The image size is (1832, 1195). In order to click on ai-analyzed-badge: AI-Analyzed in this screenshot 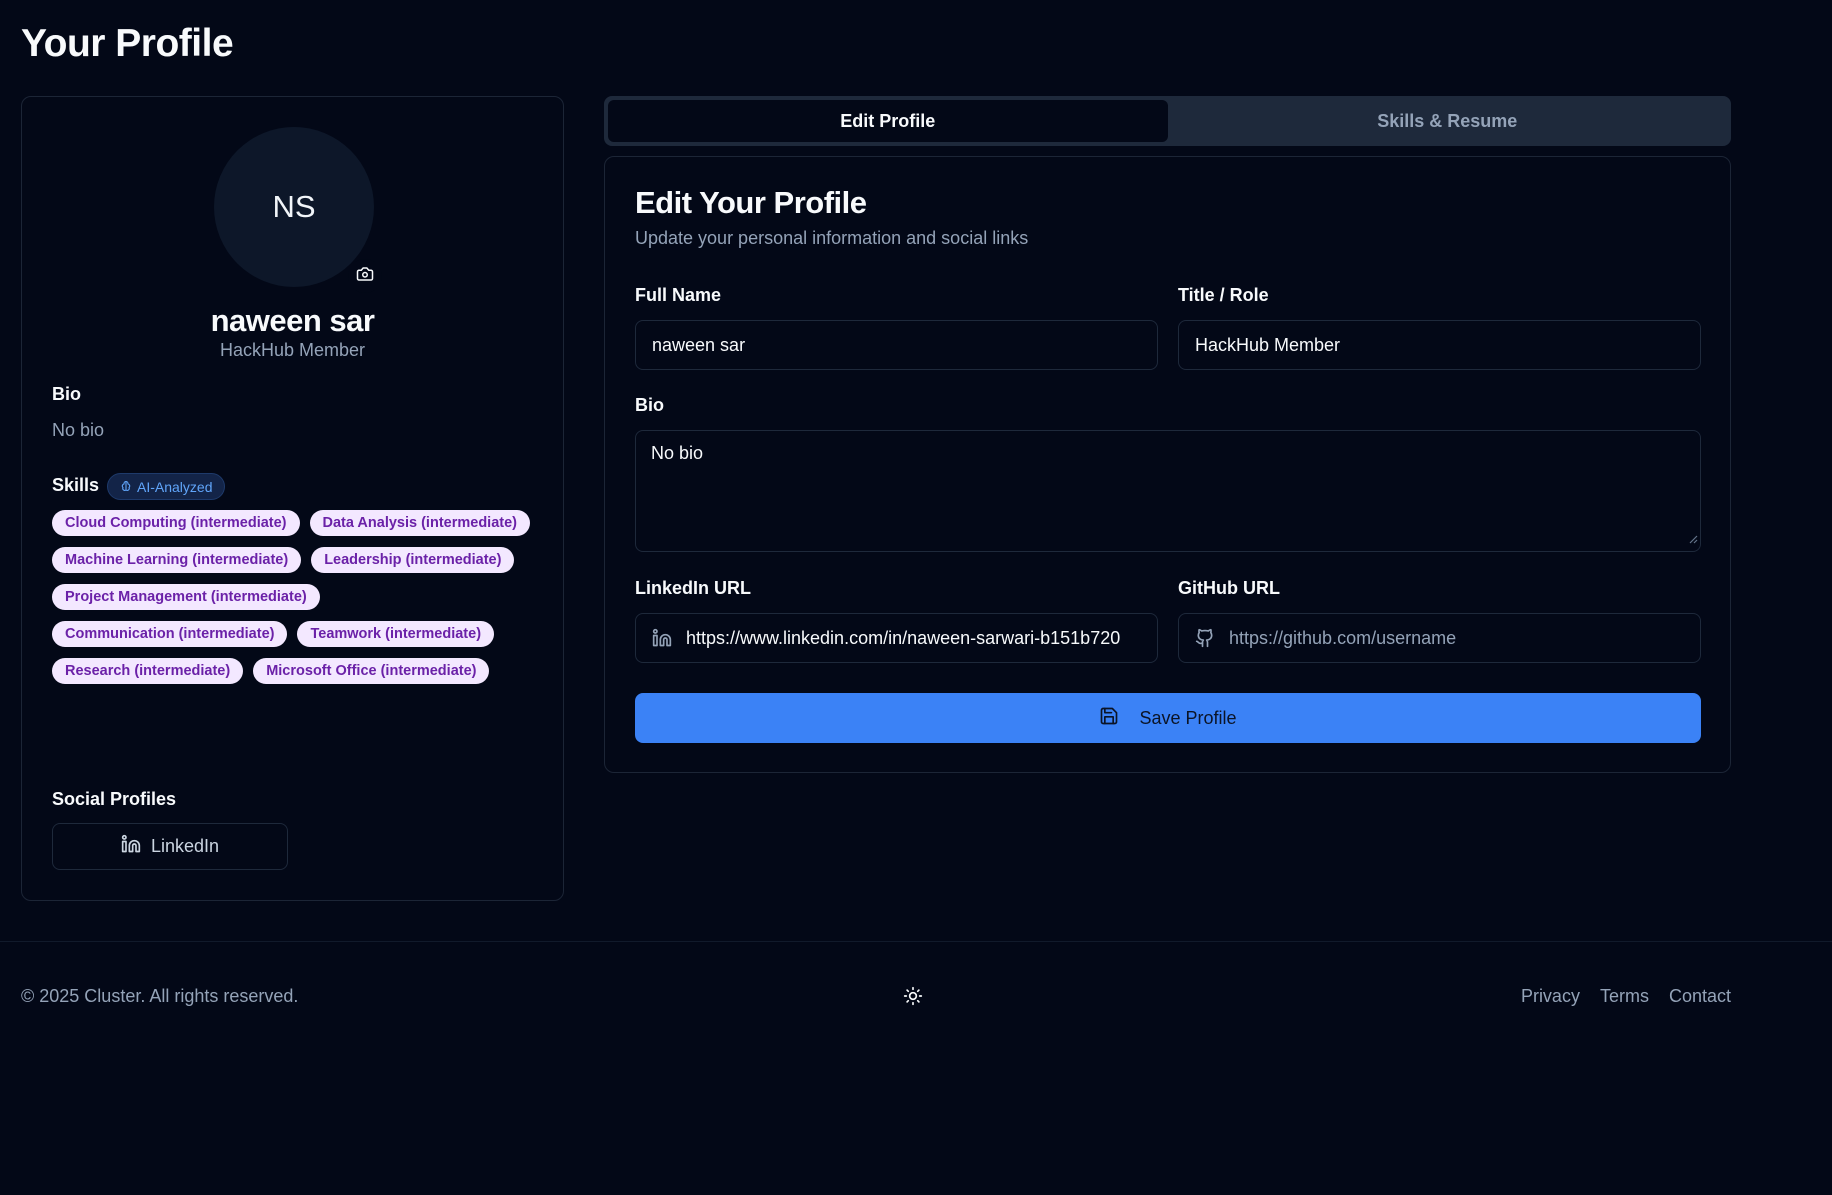, I will do `click(166, 486)`.